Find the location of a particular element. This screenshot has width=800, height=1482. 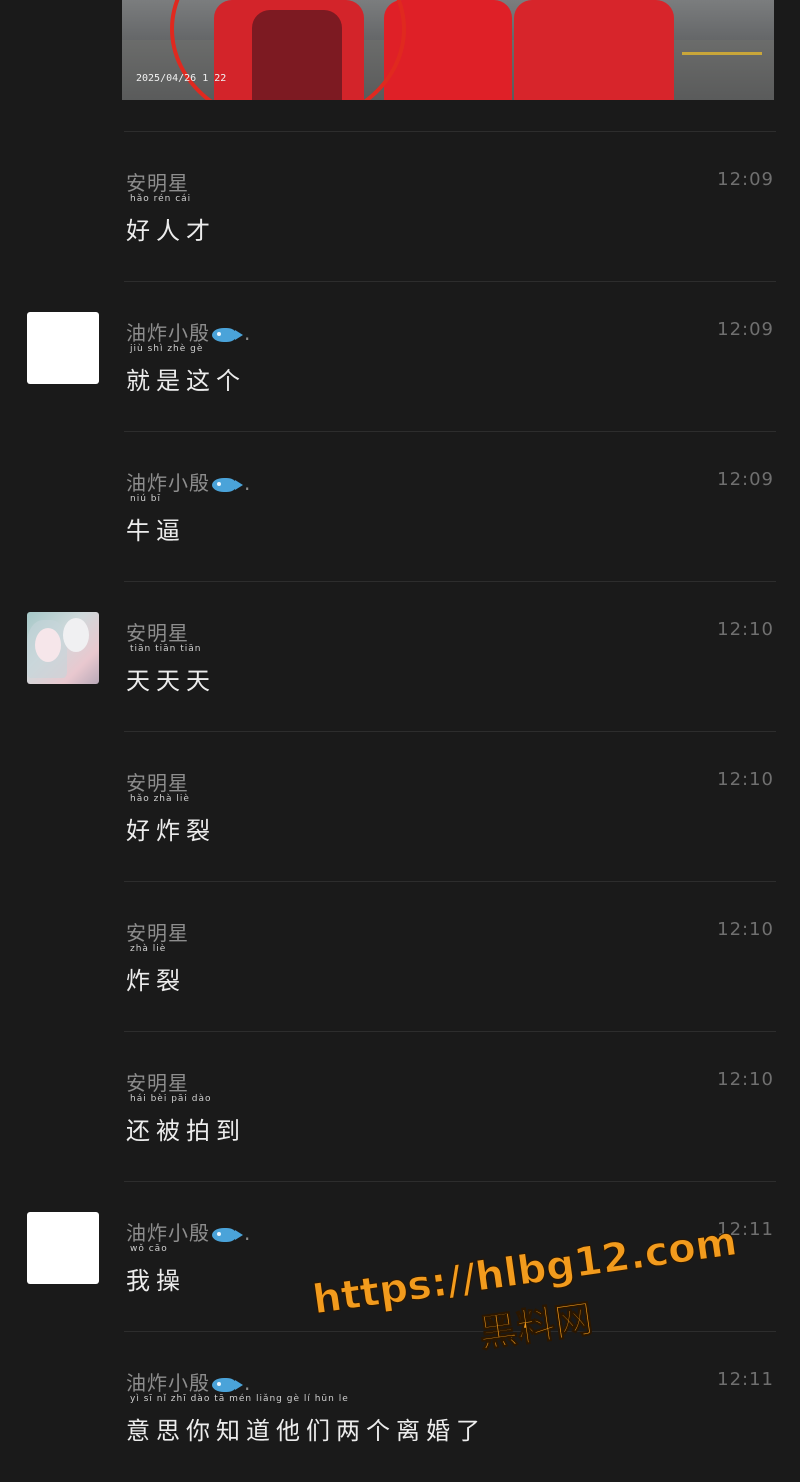

photo-timestamp: 2025/04/26 1 22 is located at coordinates (181, 78).